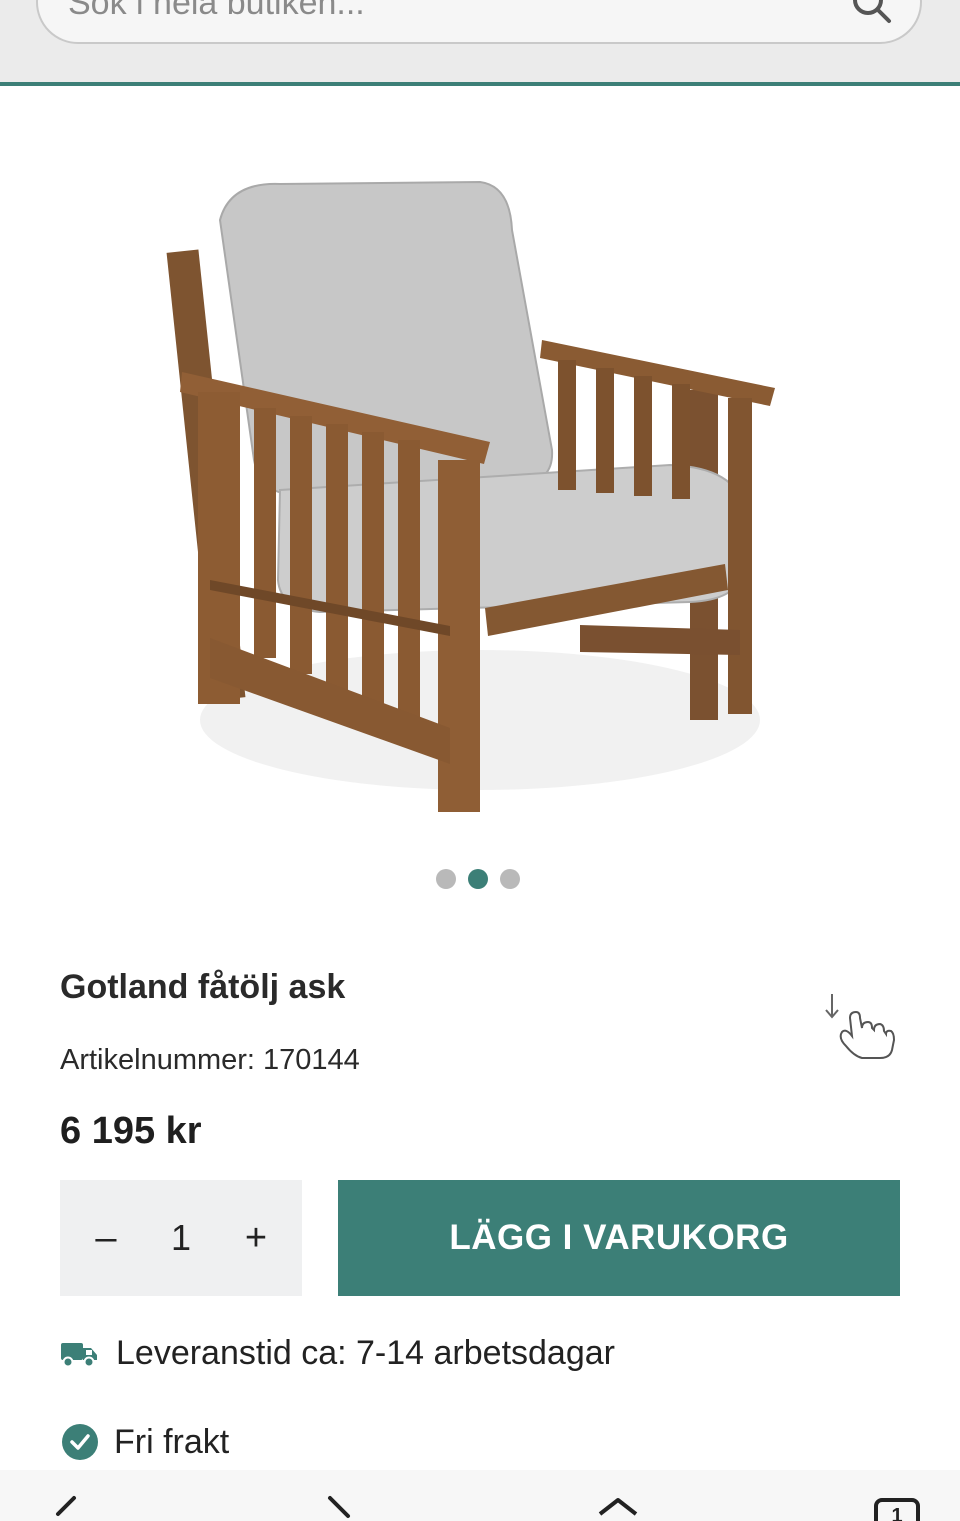  What do you see at coordinates (68, 1506) in the screenshot?
I see `back-icon` at bounding box center [68, 1506].